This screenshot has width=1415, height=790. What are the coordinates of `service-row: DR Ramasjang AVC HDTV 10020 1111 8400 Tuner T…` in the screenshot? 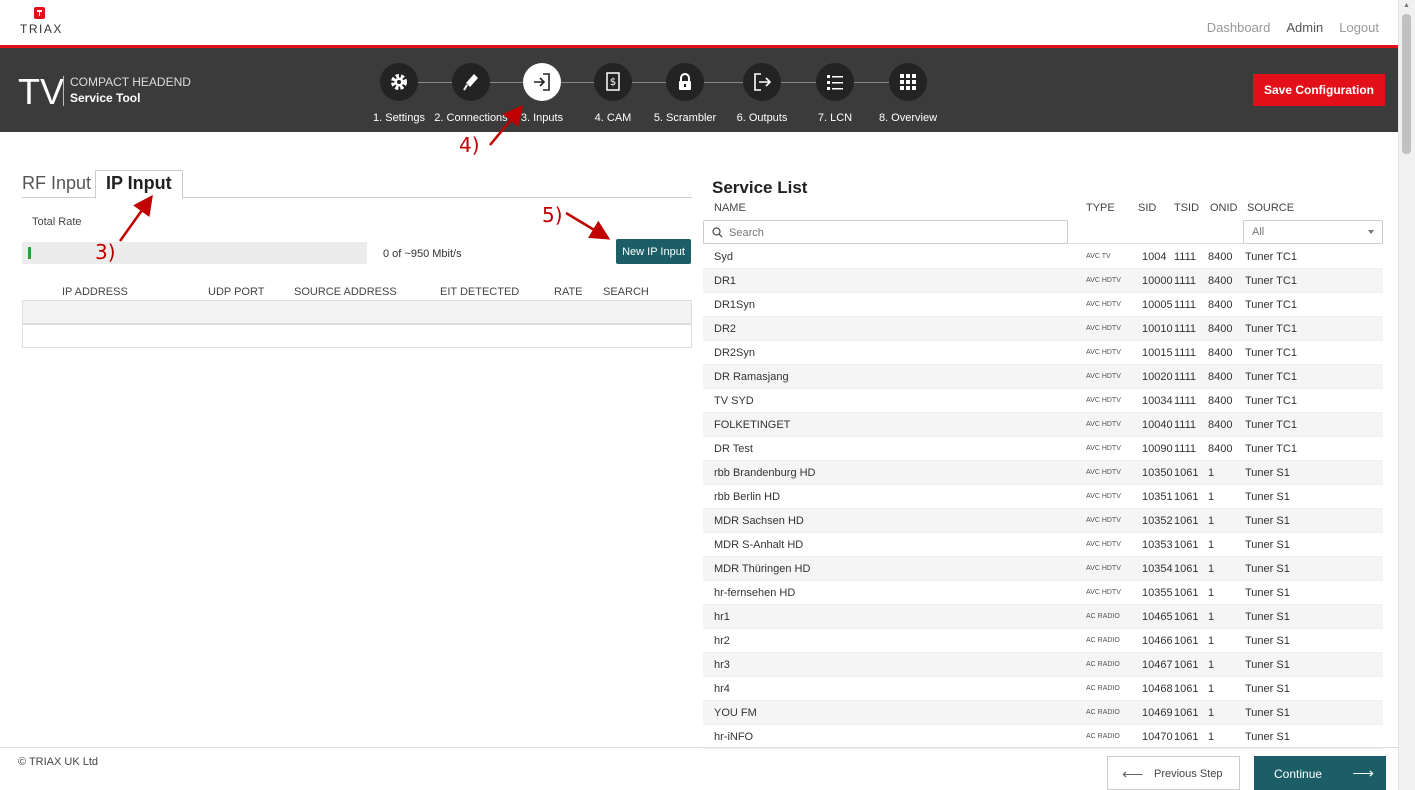 It's located at (1043, 377).